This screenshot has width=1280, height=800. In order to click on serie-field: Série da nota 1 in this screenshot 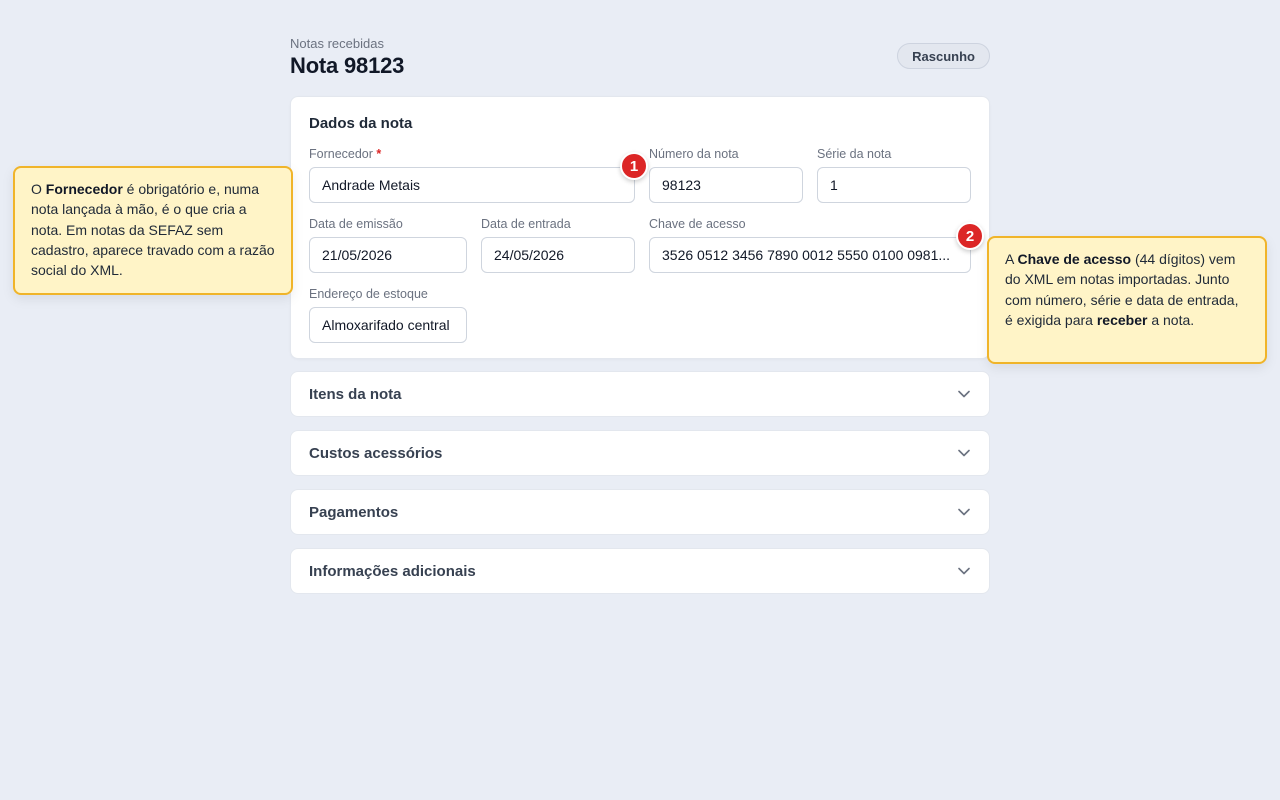, I will do `click(894, 174)`.